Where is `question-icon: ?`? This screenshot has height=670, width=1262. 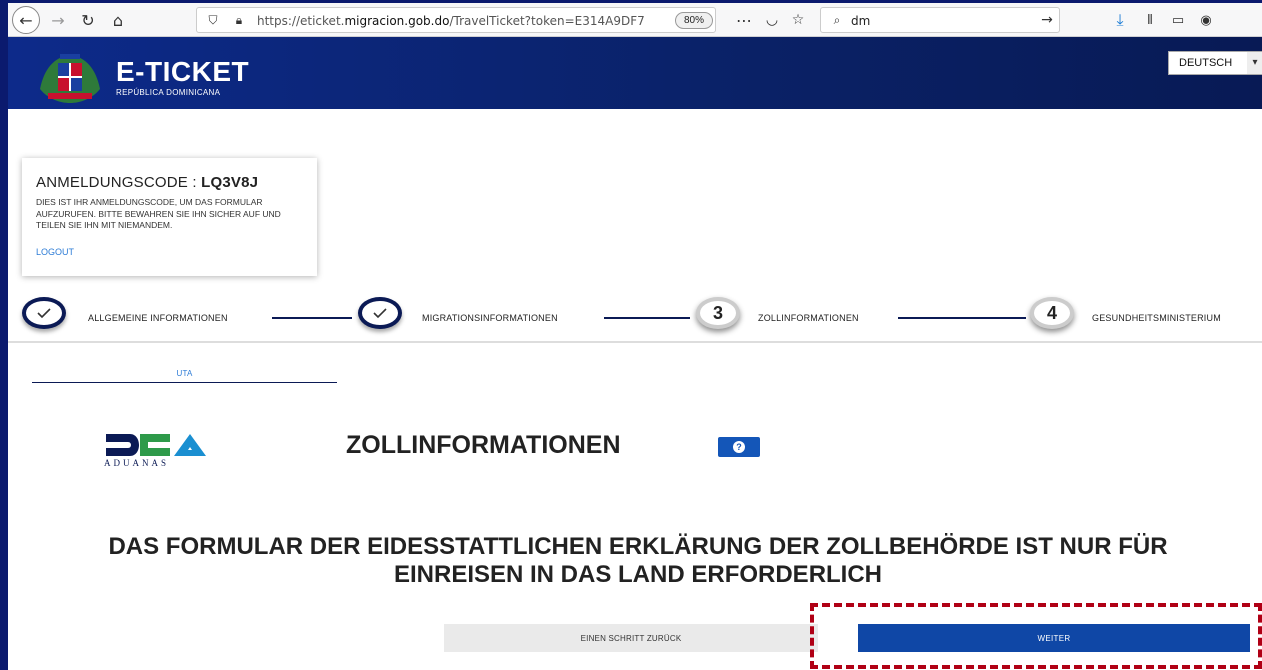
question-icon: ? is located at coordinates (739, 447).